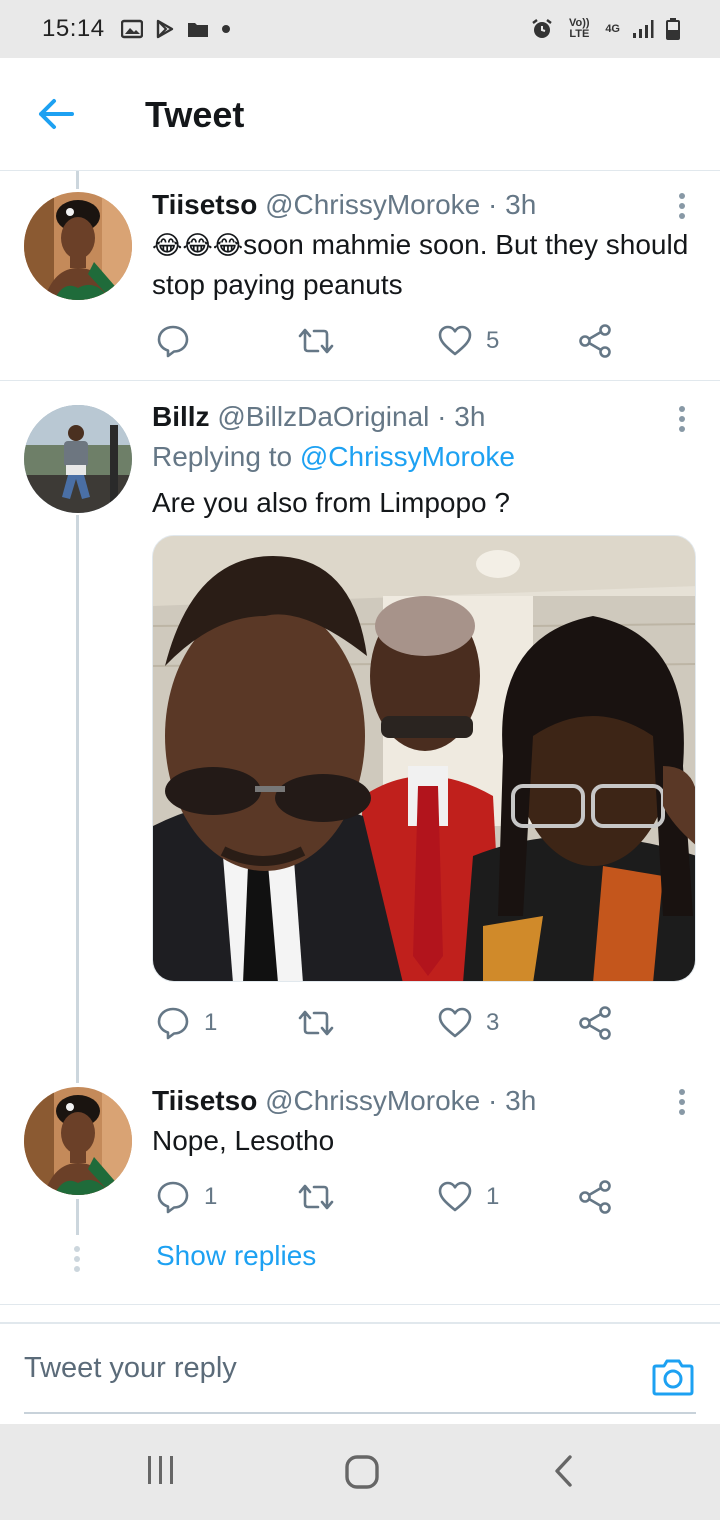 The image size is (720, 1520). What do you see at coordinates (392, 1023) in the screenshot?
I see `tweet-actions: 1 3` at bounding box center [392, 1023].